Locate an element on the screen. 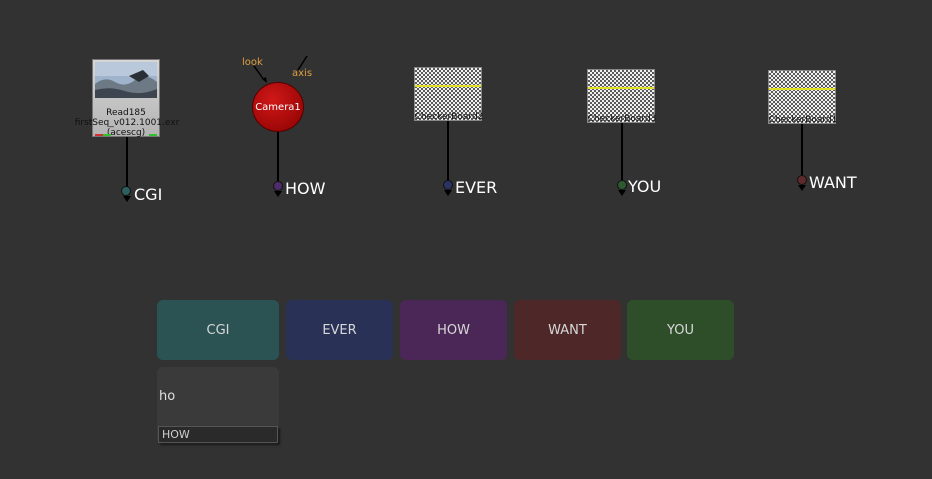 The width and height of the screenshot is (932, 479). dot-label-ever: EVER is located at coordinates (476, 187).